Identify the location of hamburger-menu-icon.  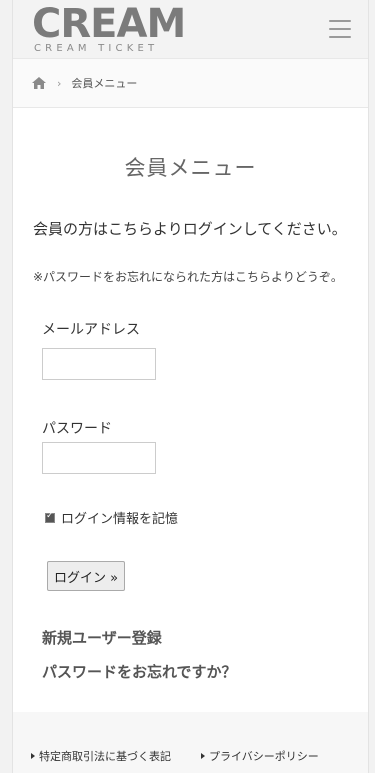
(340, 29).